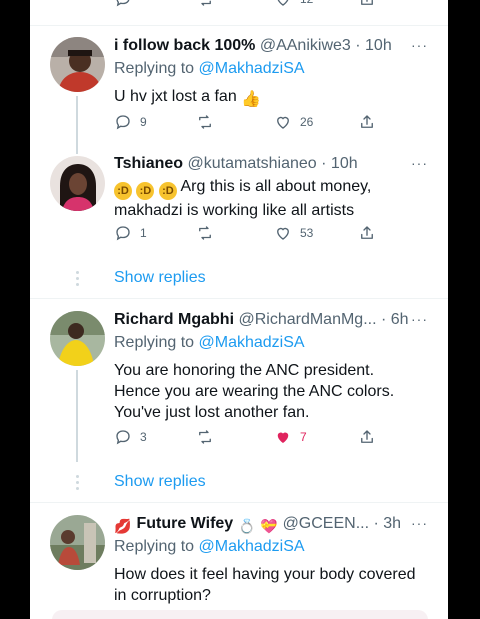  What do you see at coordinates (283, 437) in the screenshot?
I see `heart-filled-icon` at bounding box center [283, 437].